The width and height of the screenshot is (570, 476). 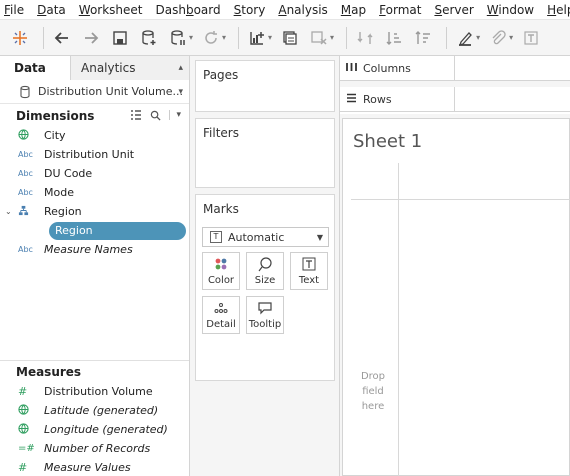 I want to click on sort-descending-icon, so click(x=423, y=38).